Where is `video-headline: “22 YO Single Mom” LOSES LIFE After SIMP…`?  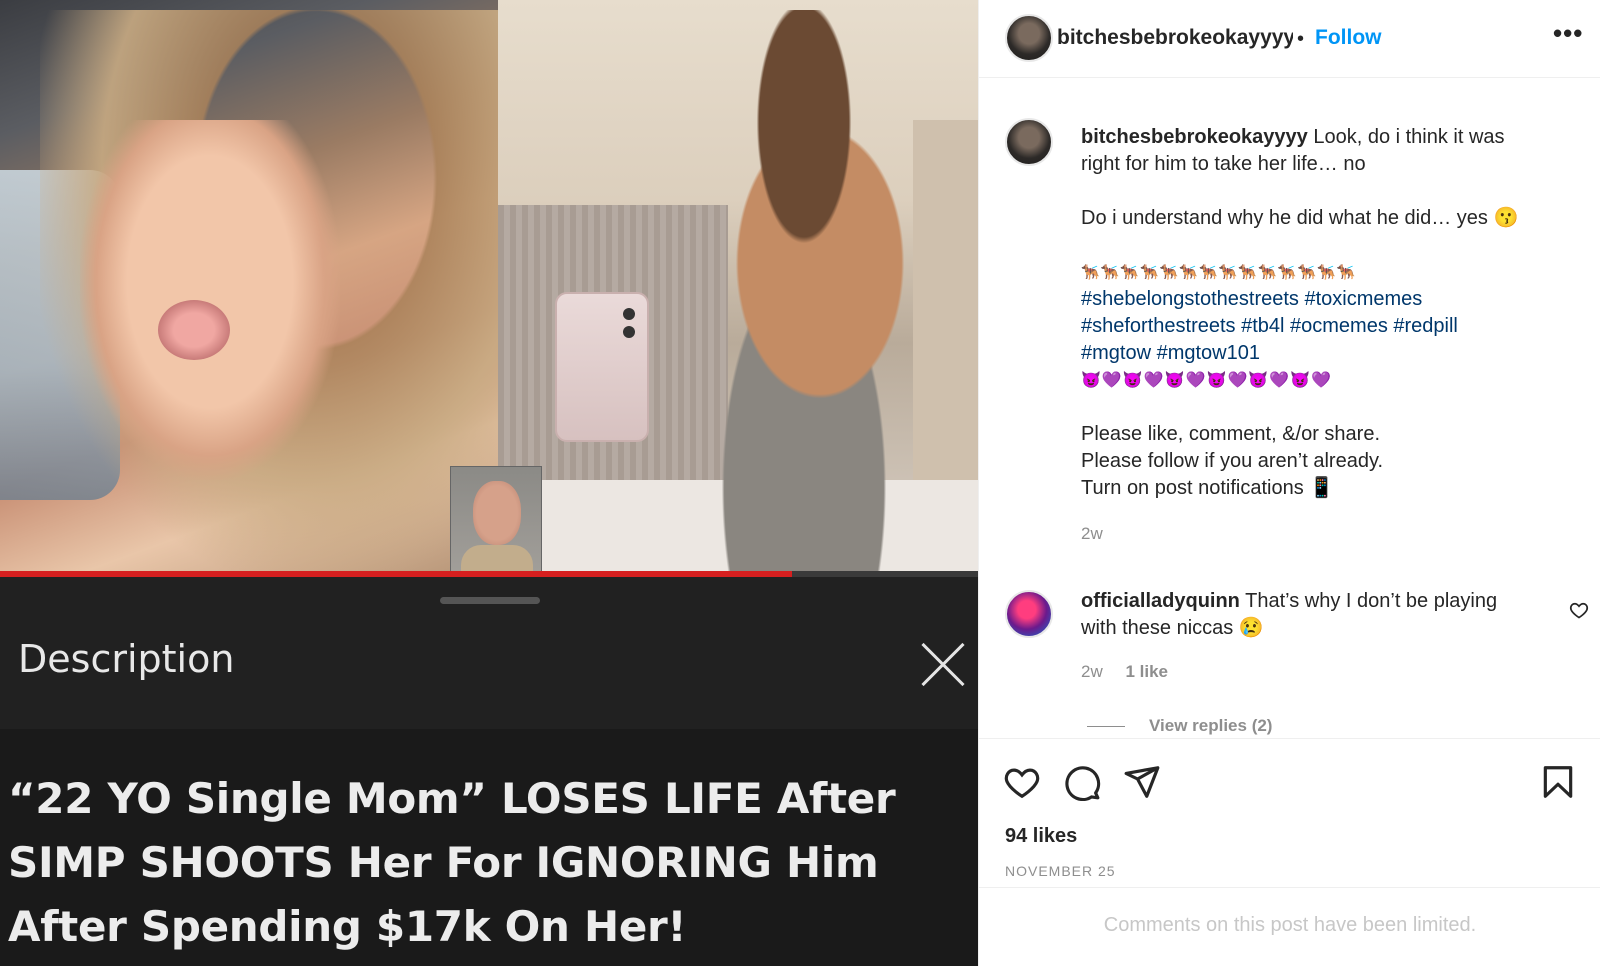 video-headline: “22 YO Single Mom” LOSES LIFE After SIMP… is located at coordinates (452, 862).